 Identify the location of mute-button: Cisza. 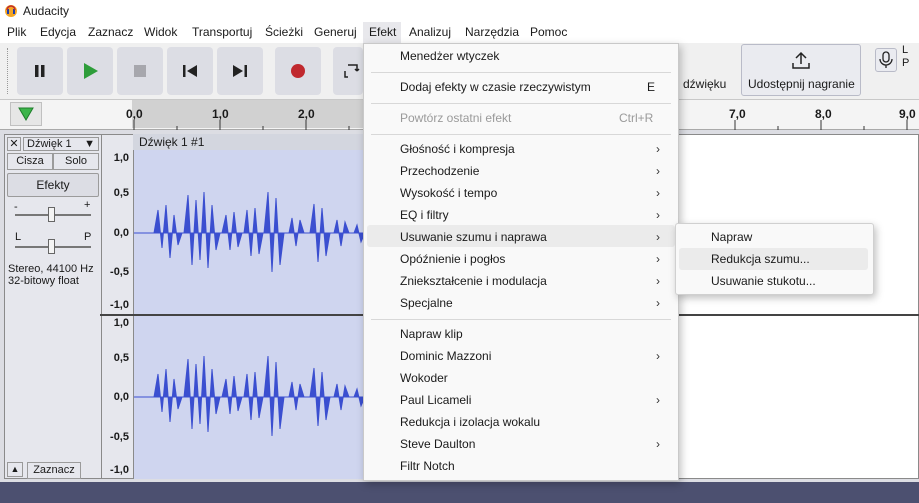
(30, 161).